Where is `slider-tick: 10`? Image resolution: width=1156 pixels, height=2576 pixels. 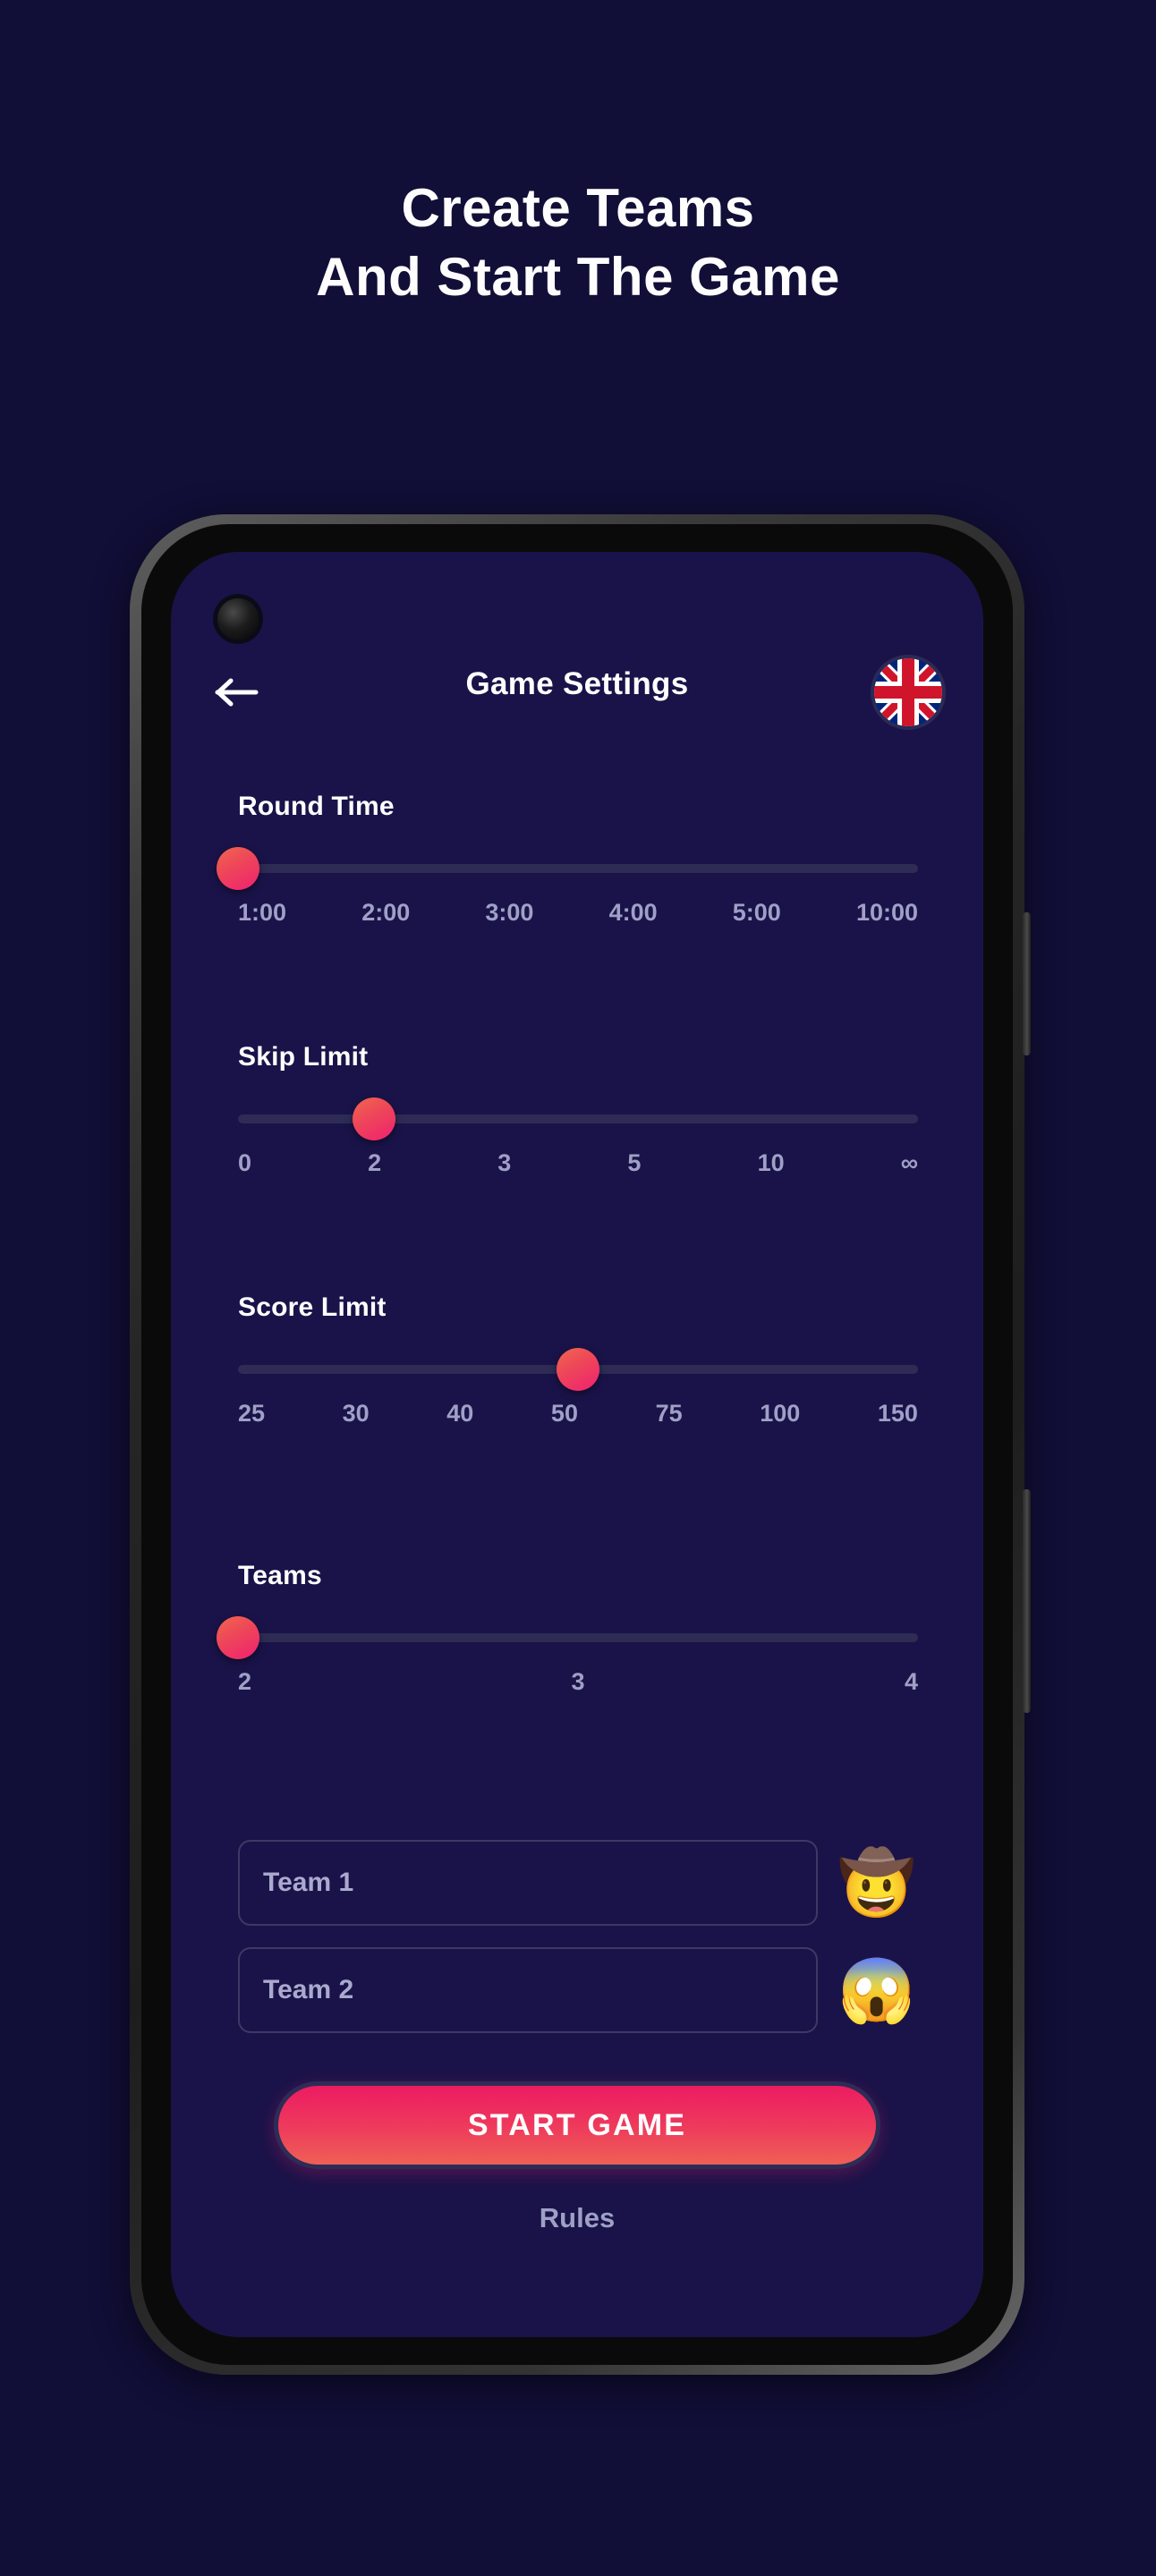
slider-tick: 10 is located at coordinates (771, 1162).